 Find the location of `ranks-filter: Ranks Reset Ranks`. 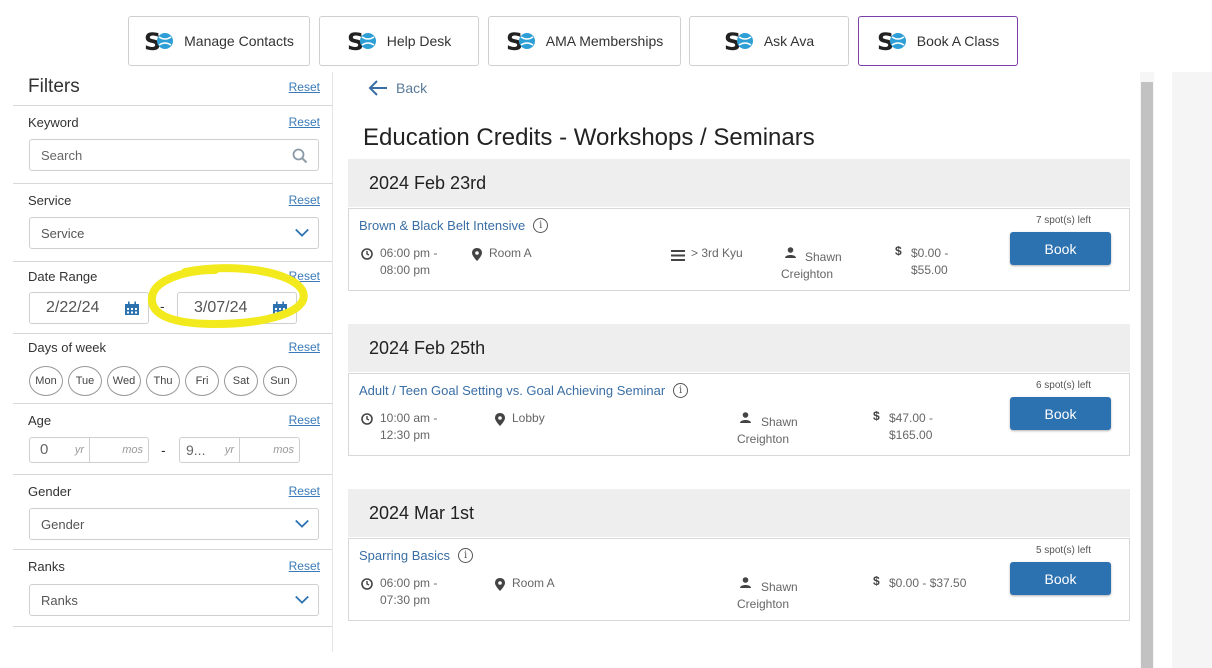

ranks-filter: Ranks Reset Ranks is located at coordinates (173, 588).